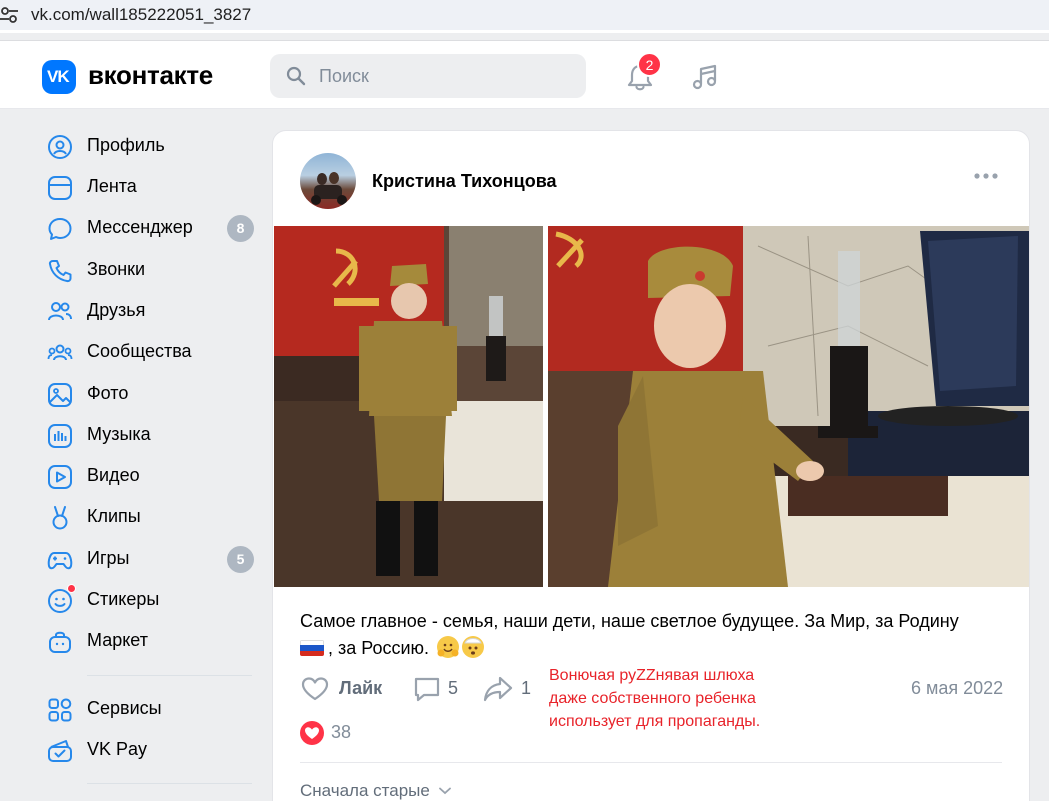 This screenshot has width=1049, height=801. I want to click on sidebar-item-label: Друзья, so click(116, 310).